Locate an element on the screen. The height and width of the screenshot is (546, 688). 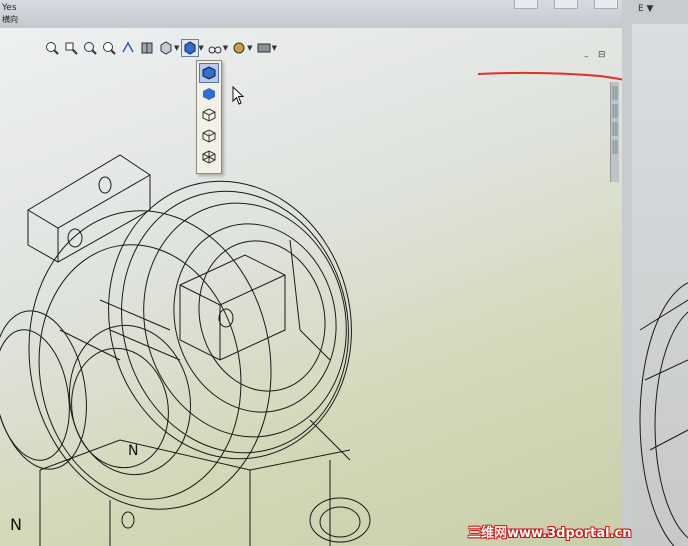
zoom-to-area-icon is located at coordinates (71, 48).